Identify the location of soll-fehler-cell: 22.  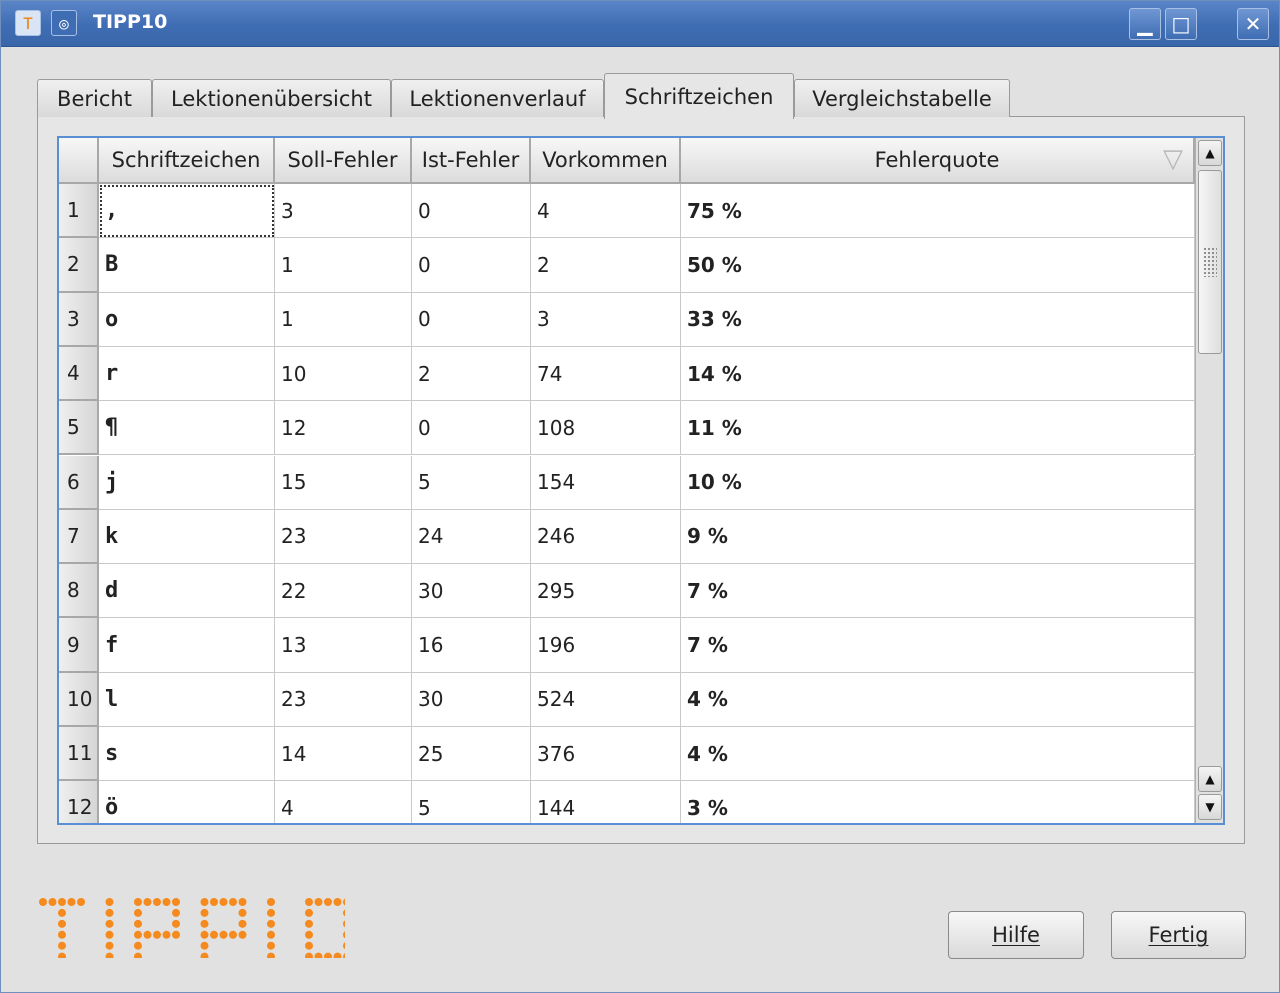
(343, 591).